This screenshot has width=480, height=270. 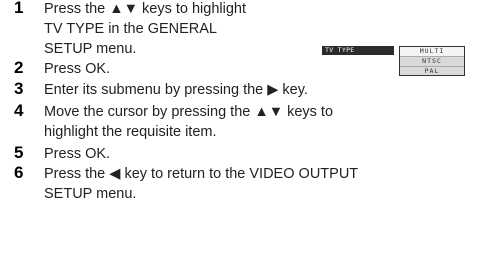 What do you see at coordinates (19, 67) in the screenshot?
I see `step-2-number: 2` at bounding box center [19, 67].